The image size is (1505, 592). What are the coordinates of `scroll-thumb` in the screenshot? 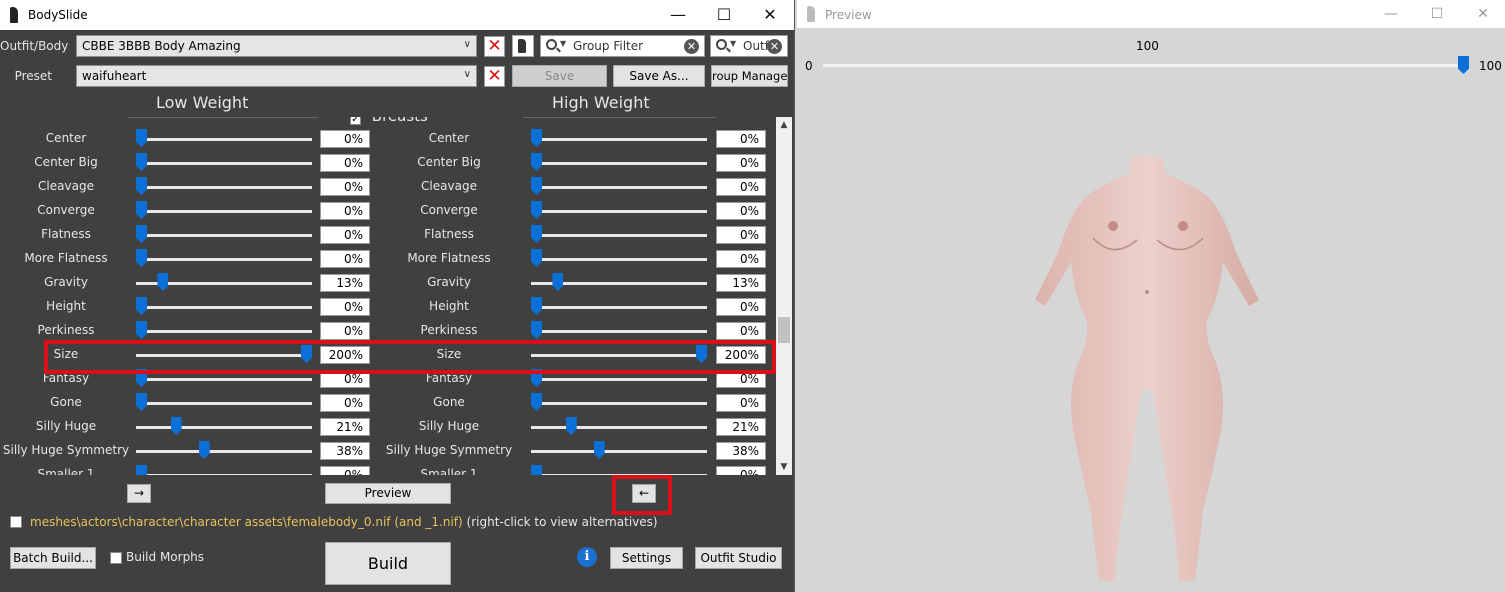 It's located at (784, 330).